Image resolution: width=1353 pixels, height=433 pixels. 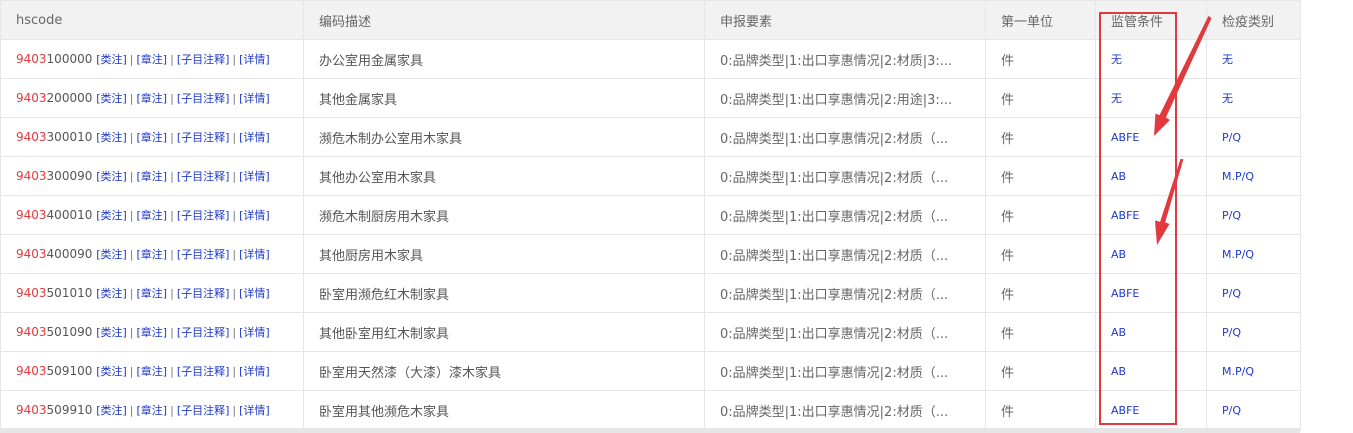 What do you see at coordinates (70, 59) in the screenshot?
I see `hscode-suffix: 100000` at bounding box center [70, 59].